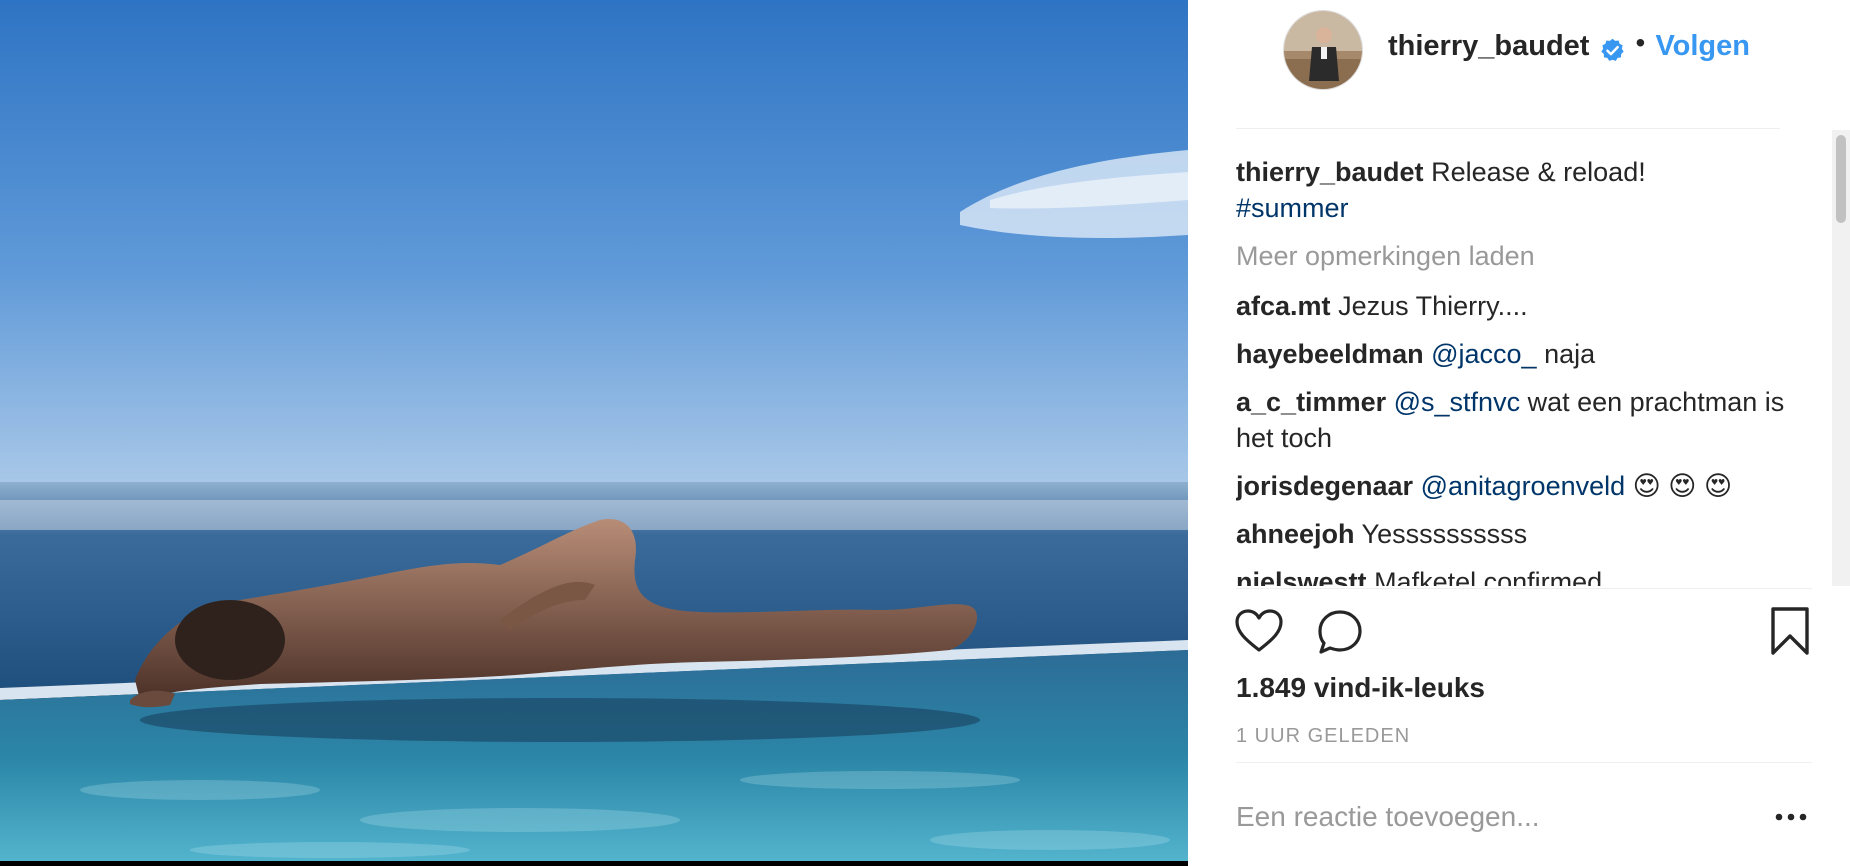 Image resolution: width=1850 pixels, height=866 pixels. I want to click on comment-mention: @anitagroenveld, so click(1523, 486).